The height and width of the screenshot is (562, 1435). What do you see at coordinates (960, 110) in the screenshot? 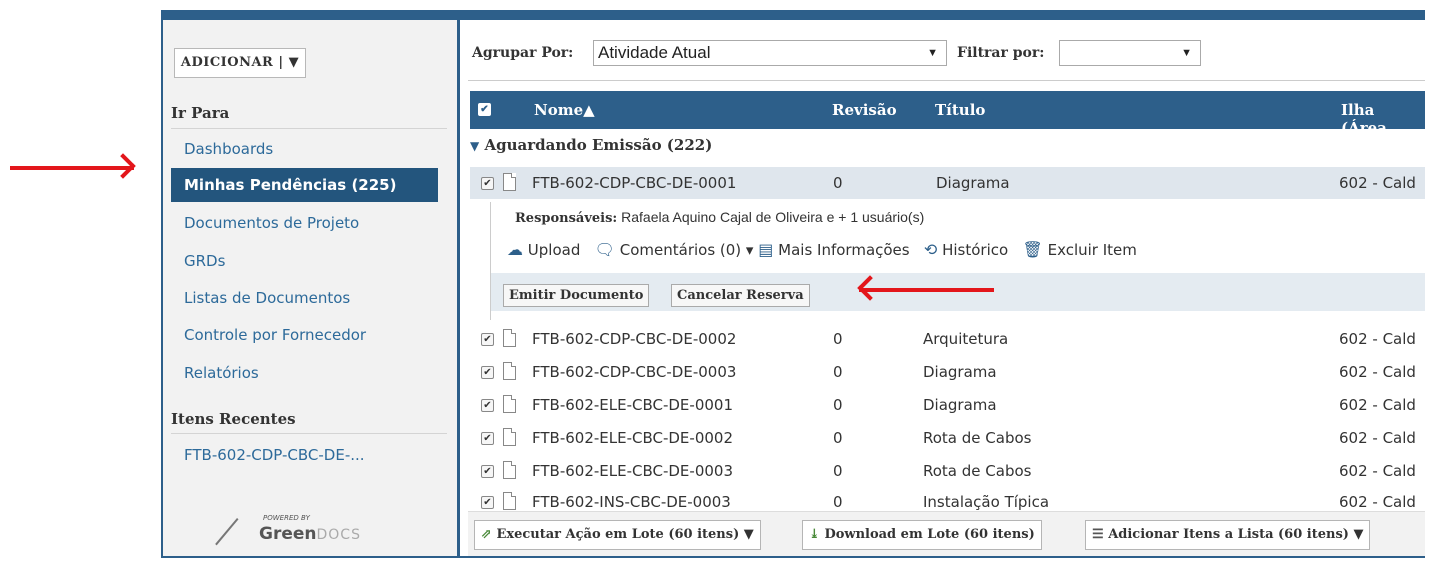
I see `column-header-titulo: Título` at bounding box center [960, 110].